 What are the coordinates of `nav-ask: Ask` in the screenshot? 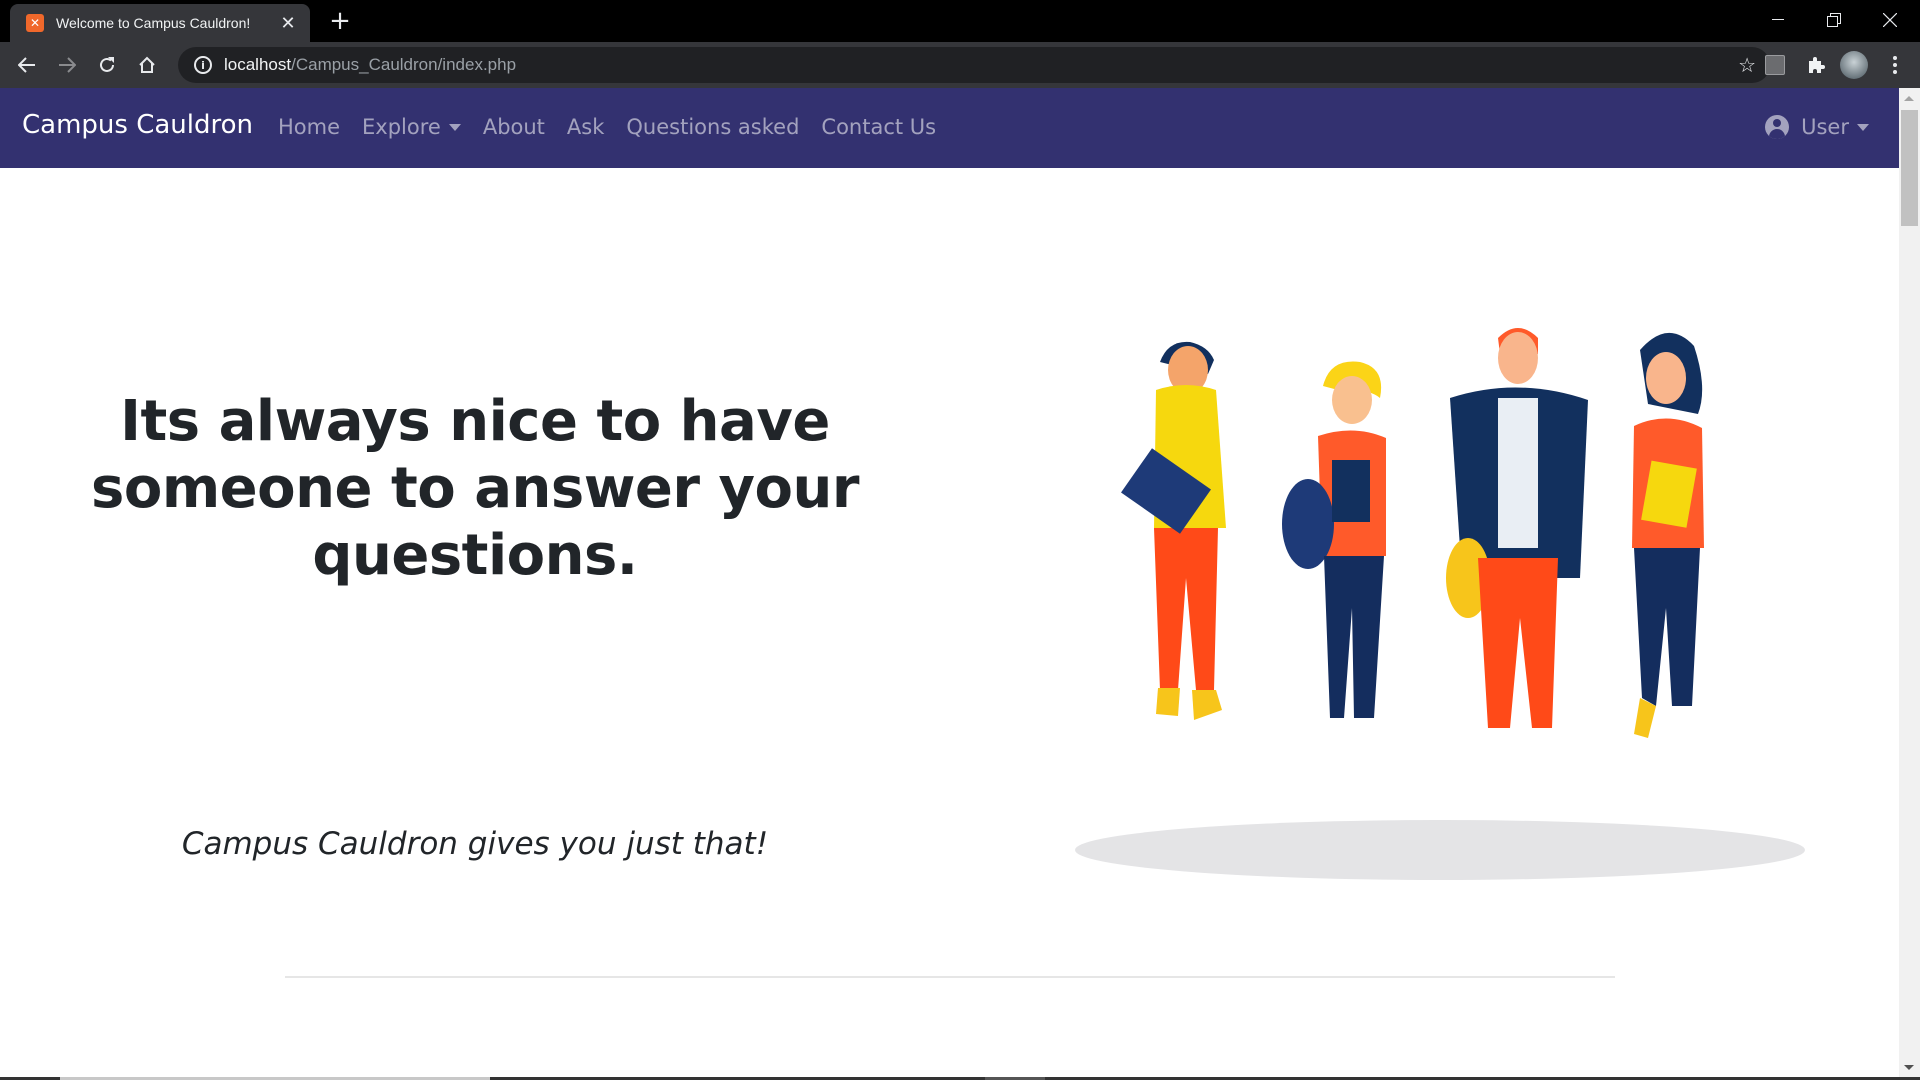 It's located at (585, 127).